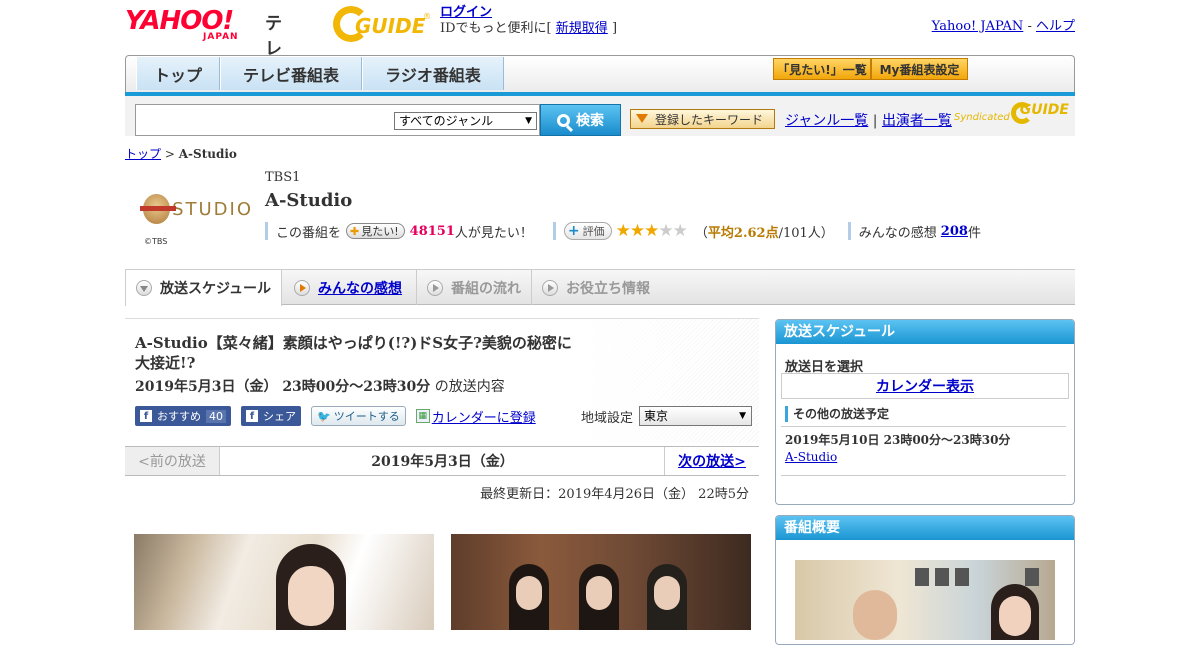  I want to click on nav-tab-tv-schedule: テレビ番組表, so click(291, 73).